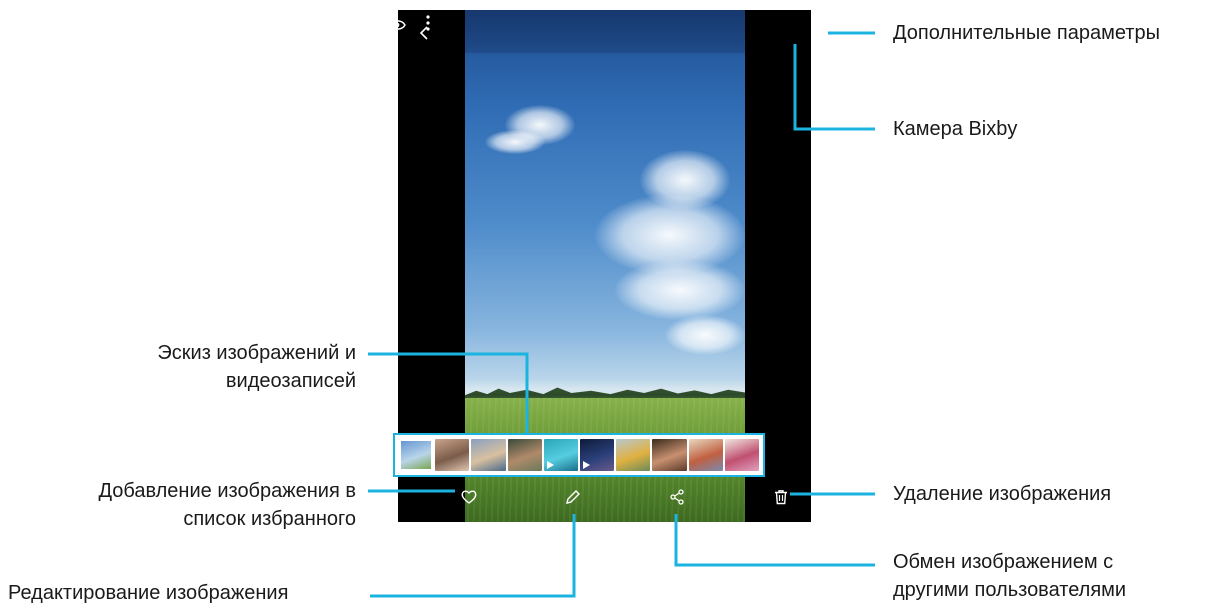  I want to click on thumbnail-strip, so click(579, 455).